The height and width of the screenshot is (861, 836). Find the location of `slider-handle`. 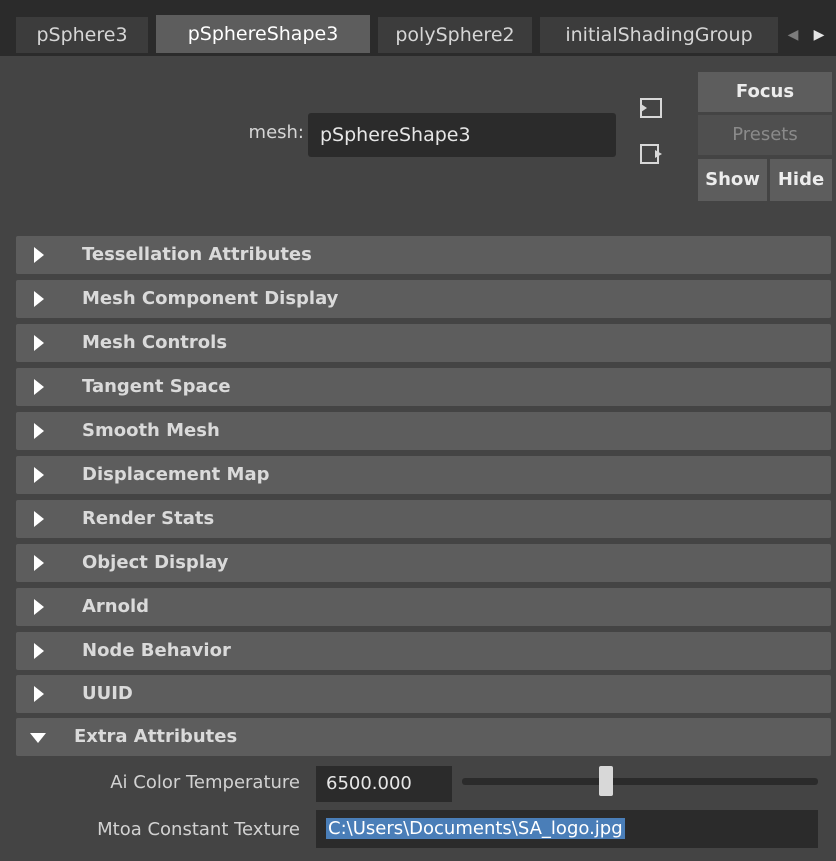

slider-handle is located at coordinates (605, 781).